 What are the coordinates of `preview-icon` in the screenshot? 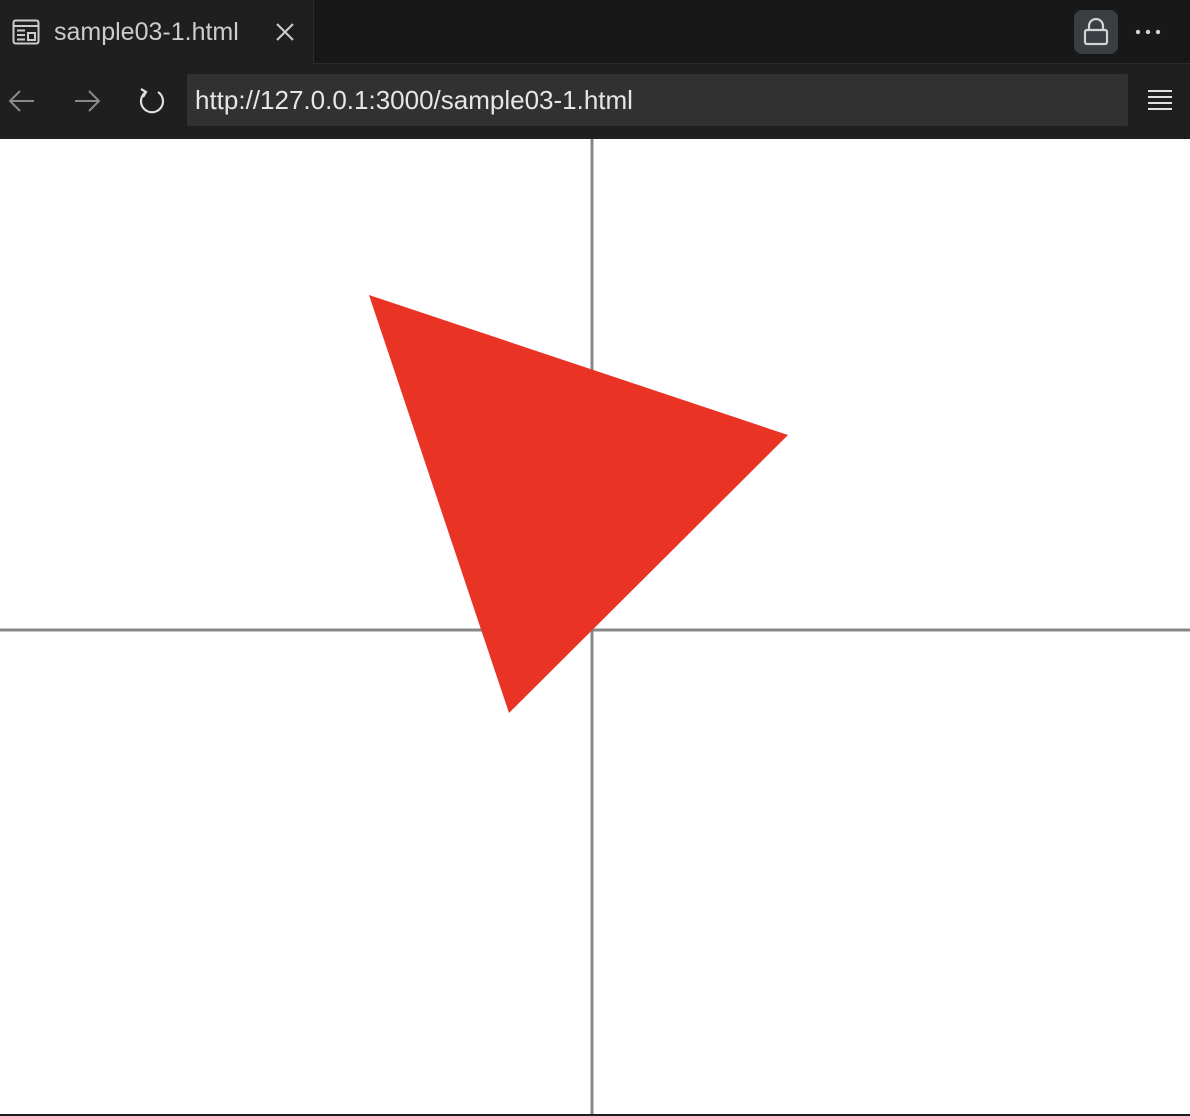 It's located at (26, 32).